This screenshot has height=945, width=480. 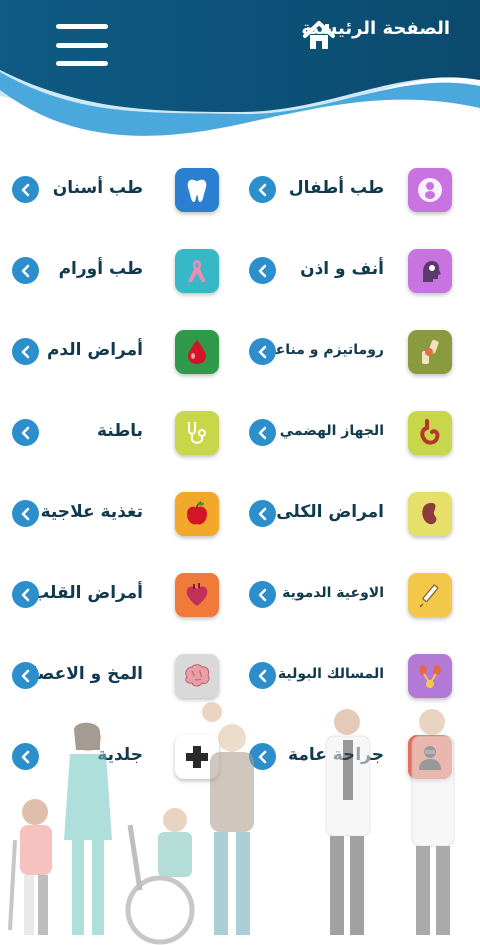 I want to click on specialty-dermatology: جلدية, so click(x=115, y=758).